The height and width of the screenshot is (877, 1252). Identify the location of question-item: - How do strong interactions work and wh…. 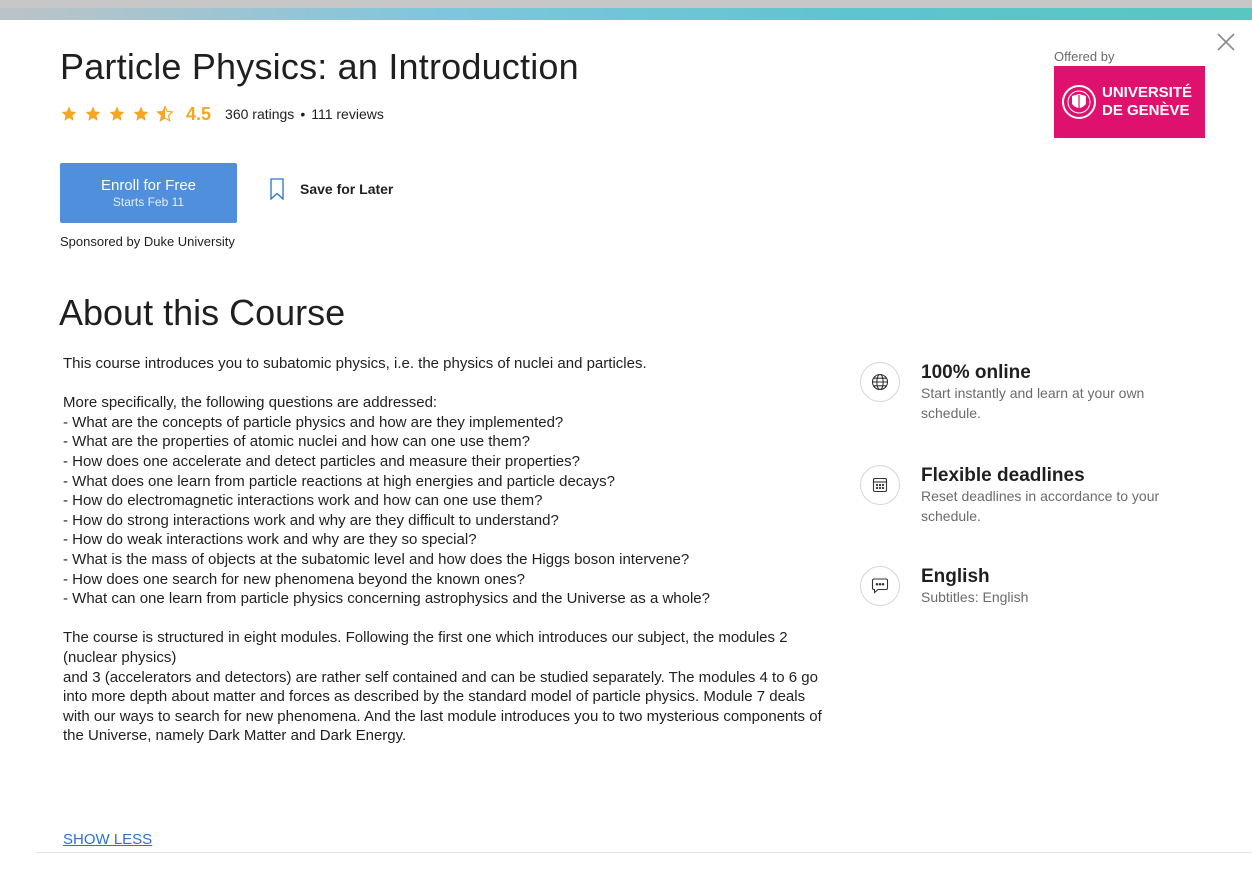
(311, 520).